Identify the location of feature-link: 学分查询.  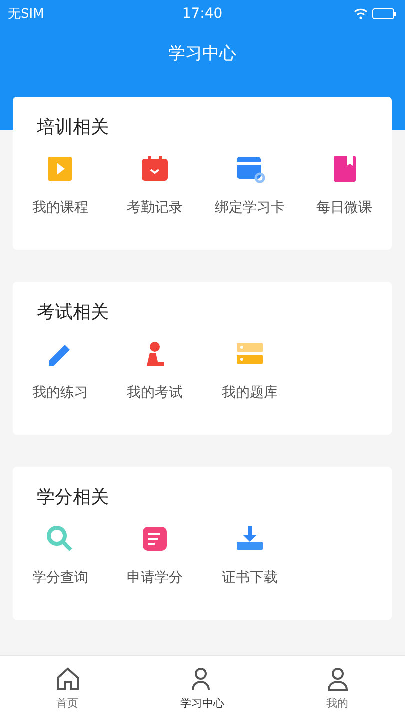
(60, 578).